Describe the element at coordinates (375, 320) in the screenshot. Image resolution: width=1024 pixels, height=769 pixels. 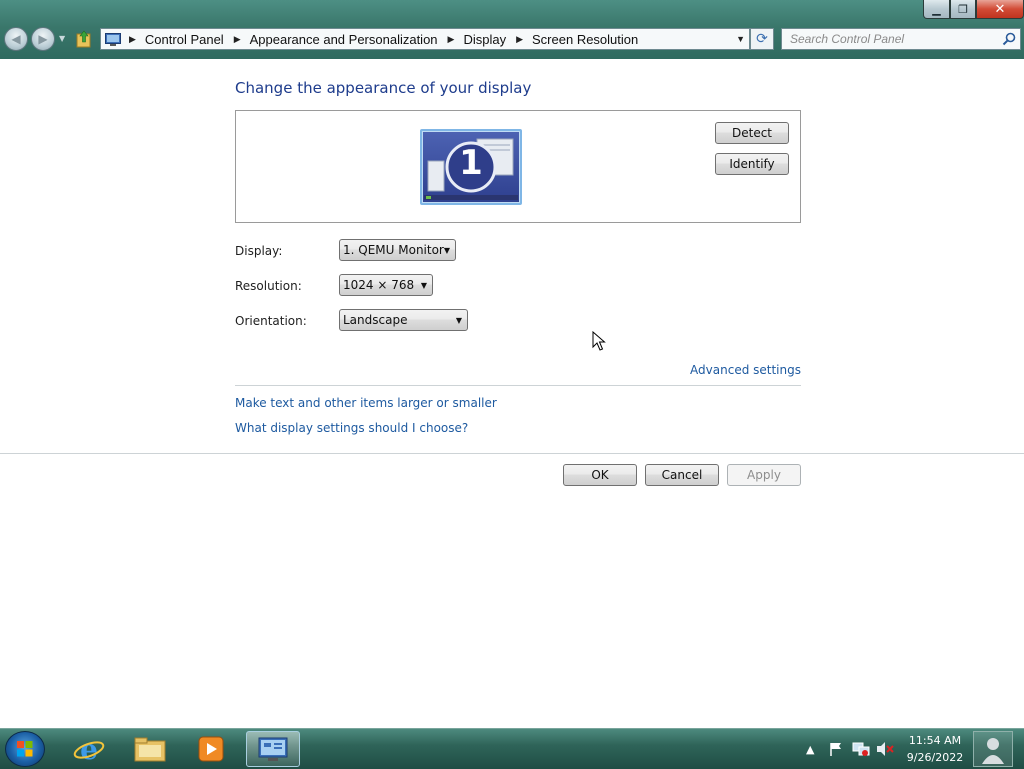
I see `orientation-select-value: Landscape` at that location.